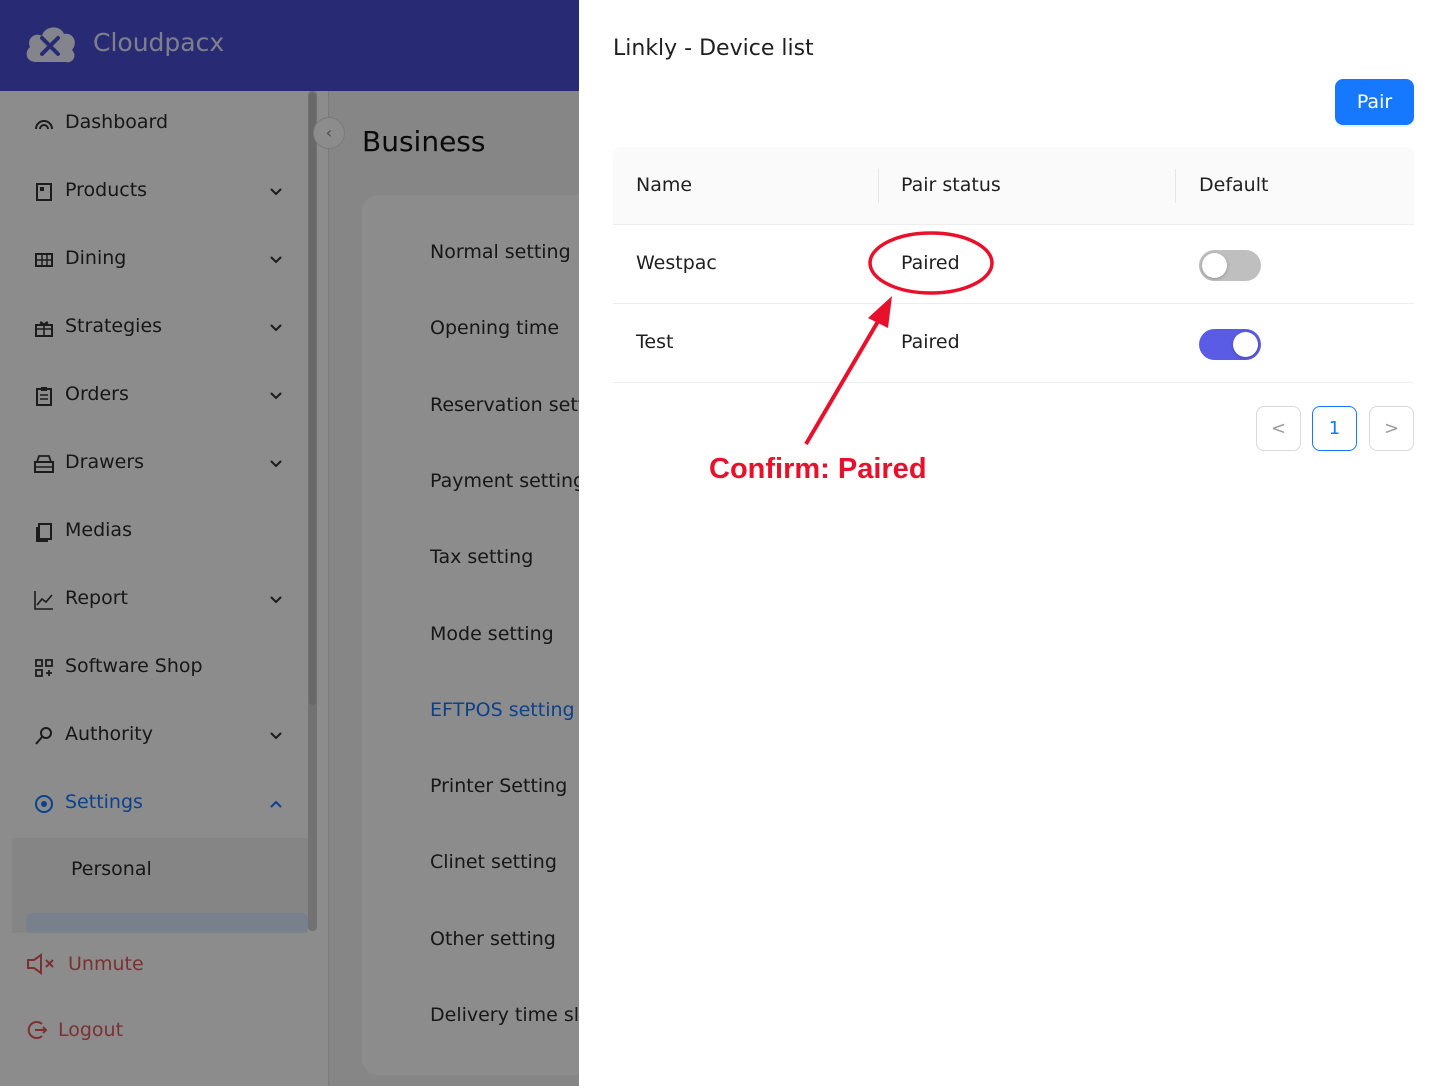 The height and width of the screenshot is (1086, 1448). Describe the element at coordinates (493, 939) in the screenshot. I see `setting-item: Other setting` at that location.